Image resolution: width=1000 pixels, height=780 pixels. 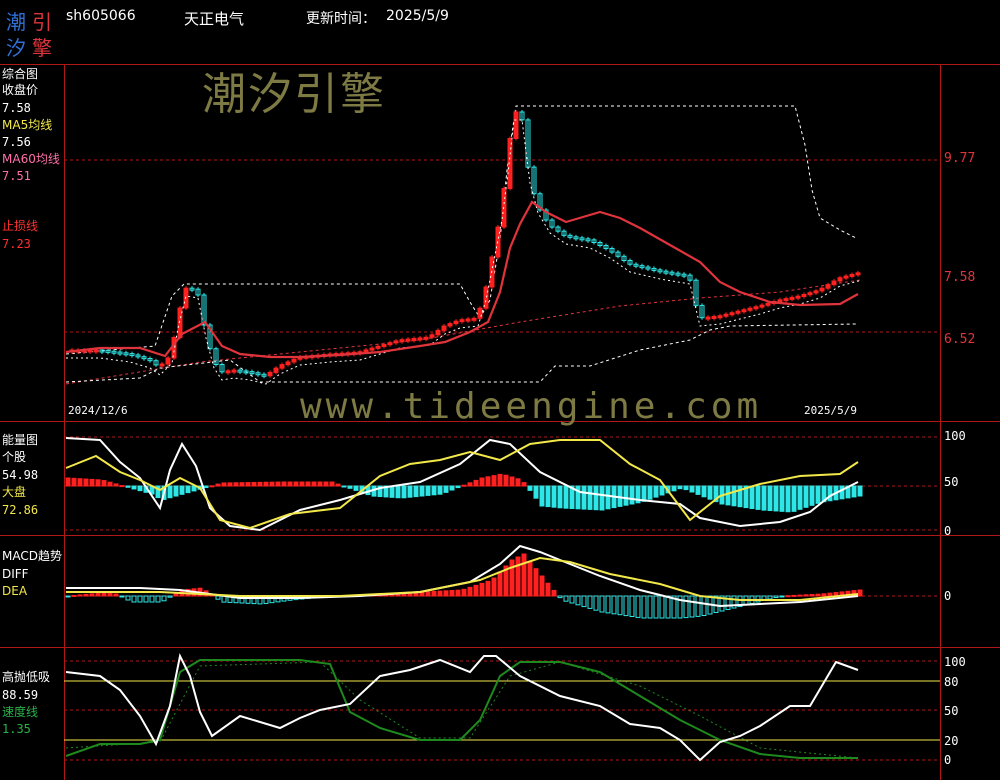 I want to click on level-label: 7.58, so click(x=960, y=277).